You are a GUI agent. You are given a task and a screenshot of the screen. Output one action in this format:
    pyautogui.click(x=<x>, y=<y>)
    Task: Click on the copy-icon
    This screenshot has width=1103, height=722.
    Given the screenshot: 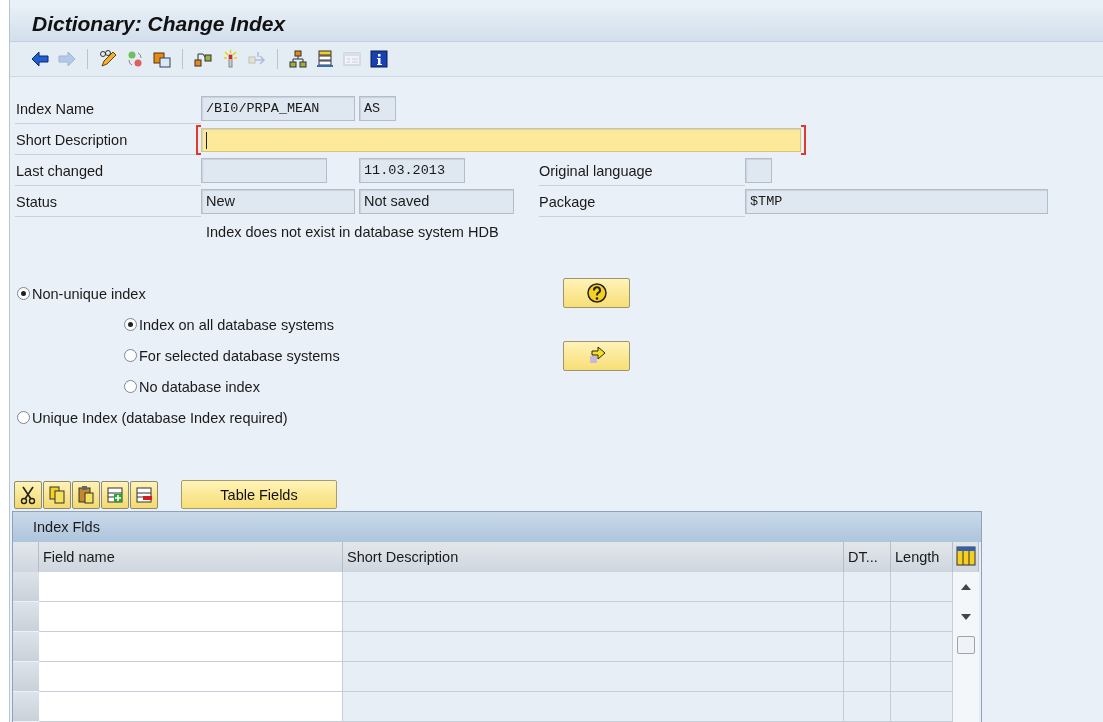 What is the action you would take?
    pyautogui.click(x=57, y=494)
    